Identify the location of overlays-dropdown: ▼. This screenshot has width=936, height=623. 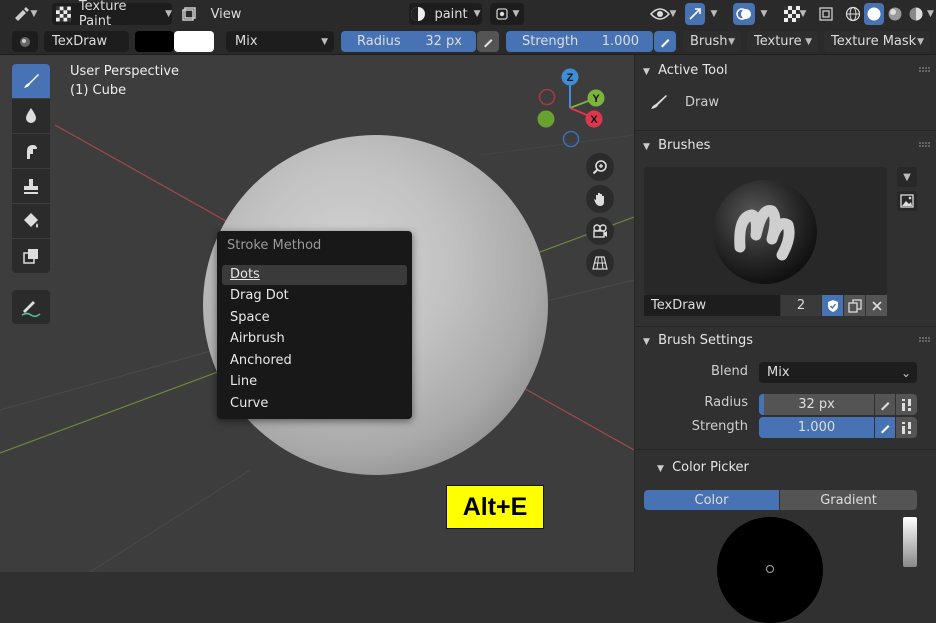
(764, 14).